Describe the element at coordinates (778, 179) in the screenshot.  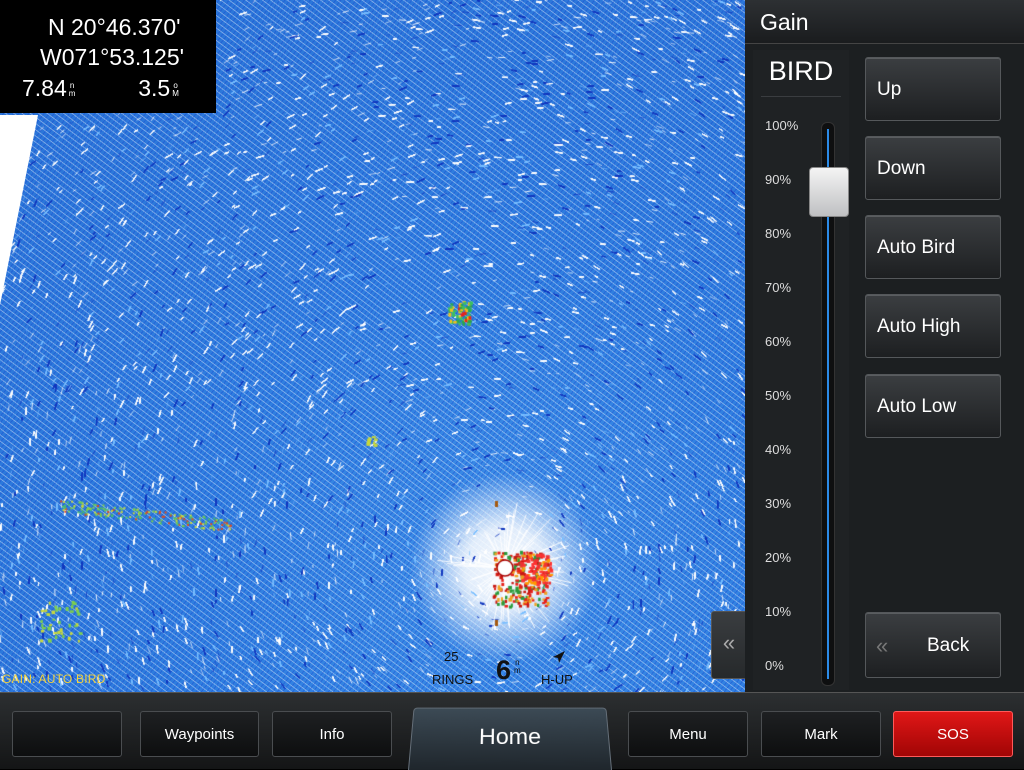
I see `slider-tick-label: 90%` at that location.